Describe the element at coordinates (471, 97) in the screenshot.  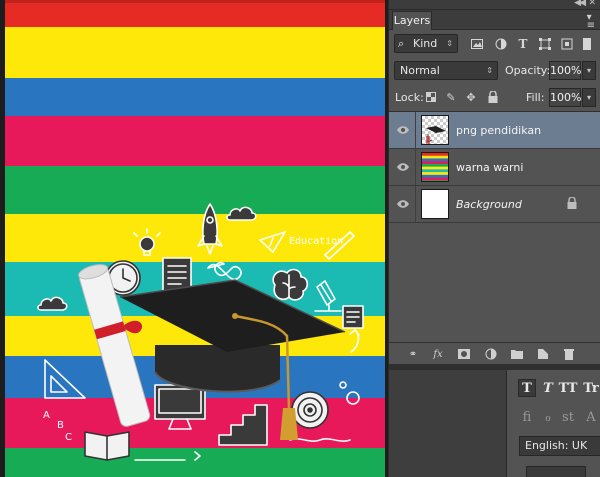
I see `lock-position-icon: ✥` at that location.